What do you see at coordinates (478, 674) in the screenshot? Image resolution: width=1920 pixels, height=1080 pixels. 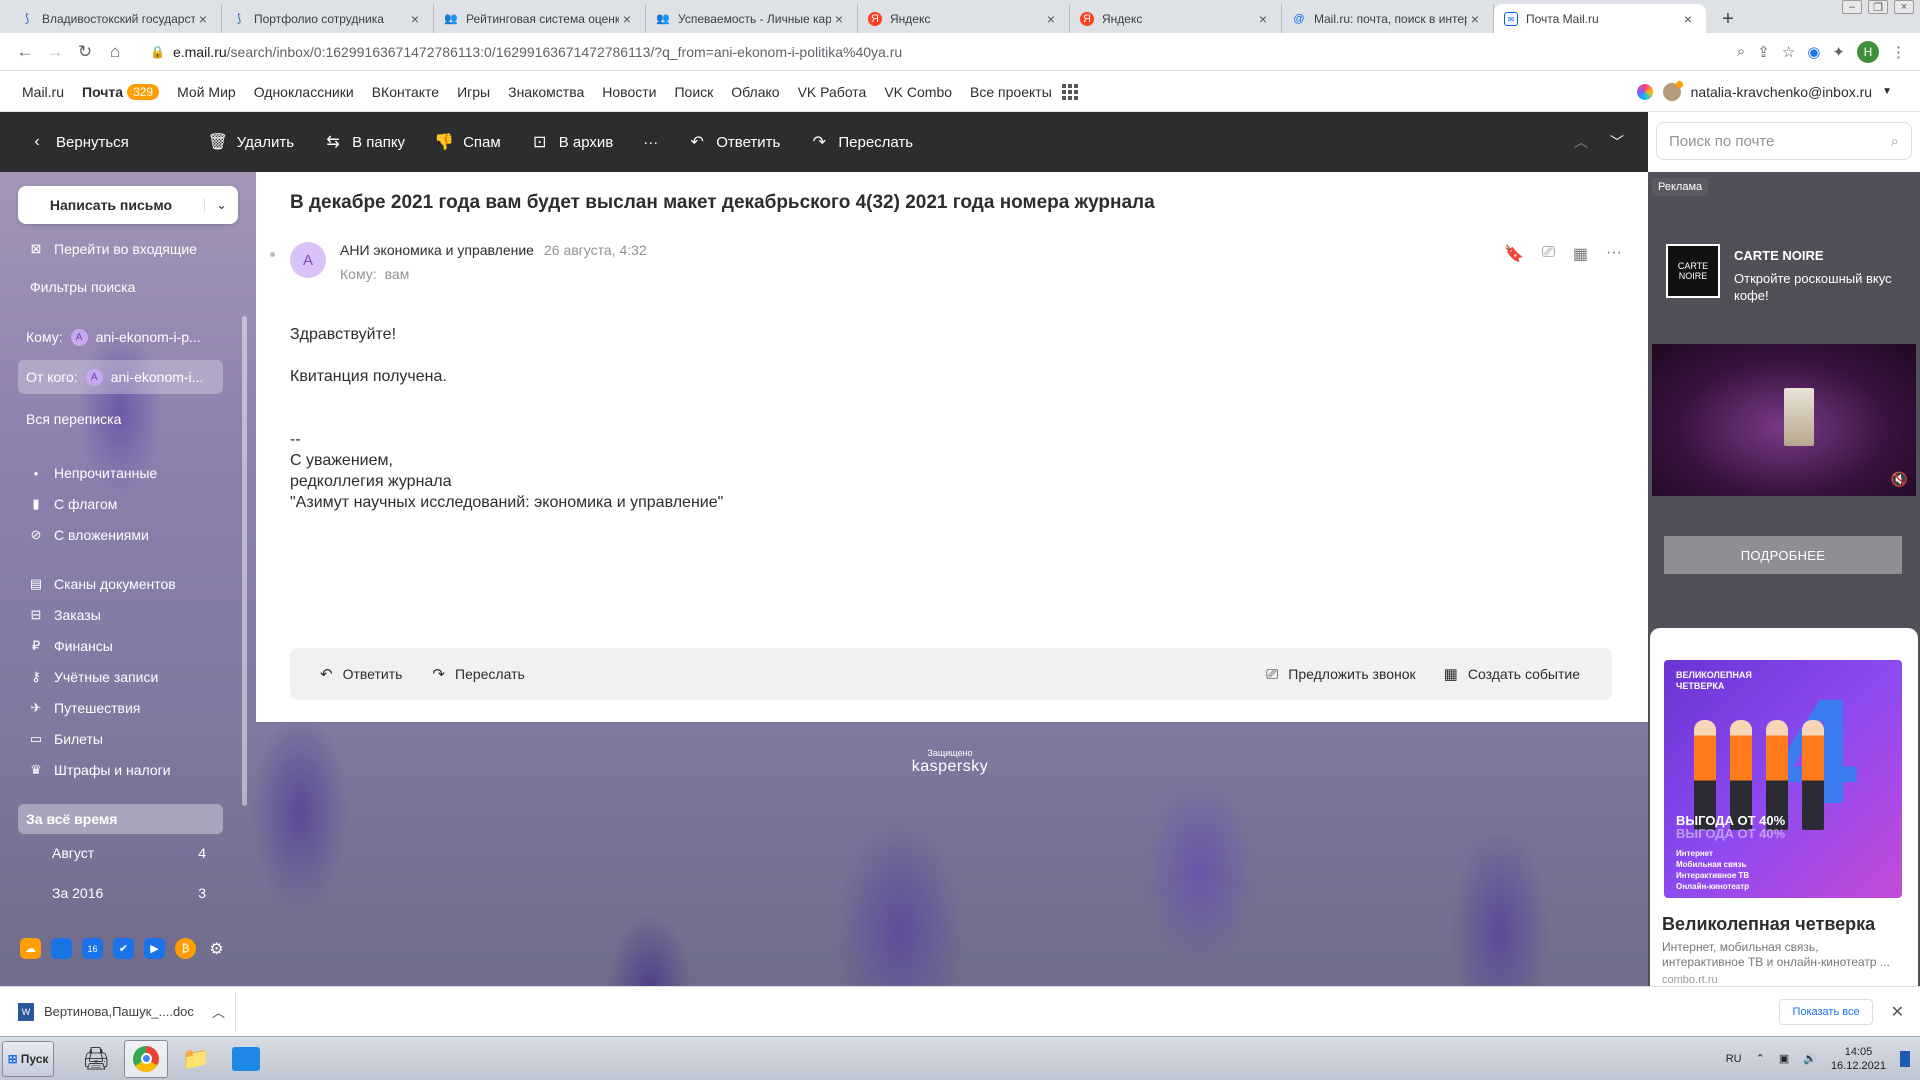 I see `forward-button: ↷ Переслать` at bounding box center [478, 674].